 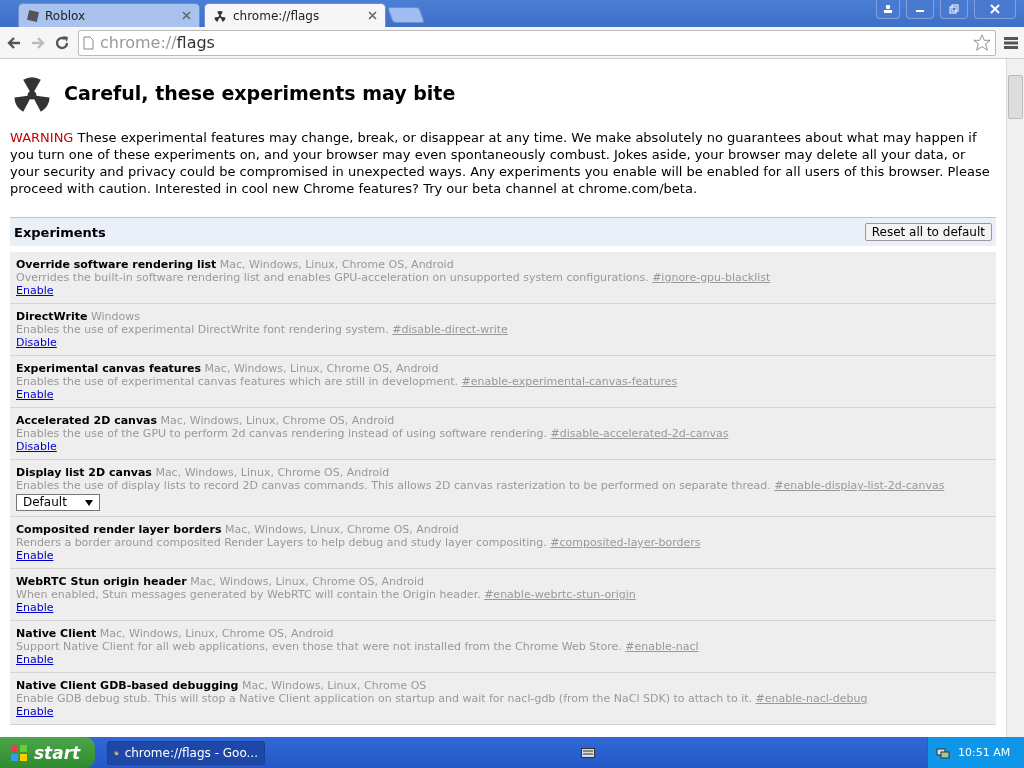 I want to click on dropdown-icon, so click(x=88, y=502).